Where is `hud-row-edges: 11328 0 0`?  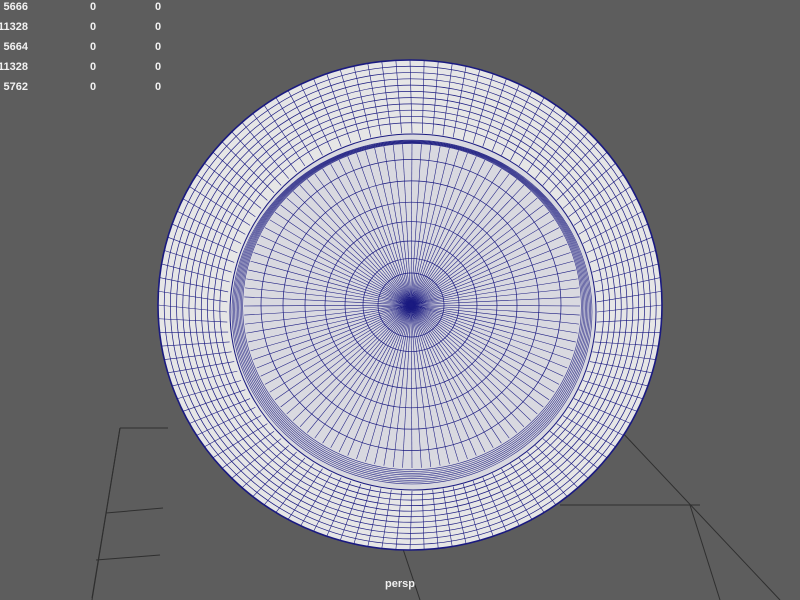 hud-row-edges: 11328 0 0 is located at coordinates (100, 30).